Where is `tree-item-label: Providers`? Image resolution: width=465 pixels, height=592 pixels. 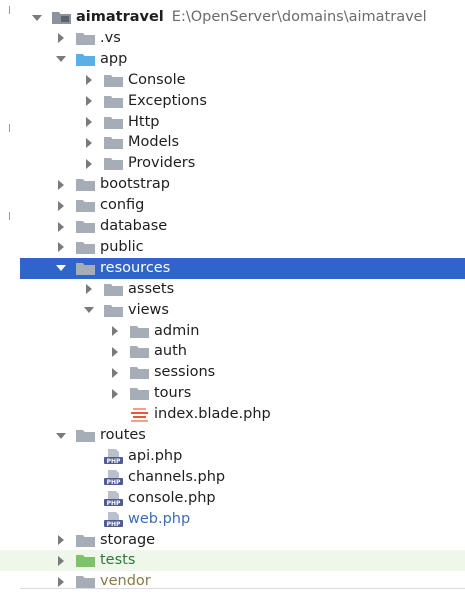
tree-item-label: Providers is located at coordinates (162, 163).